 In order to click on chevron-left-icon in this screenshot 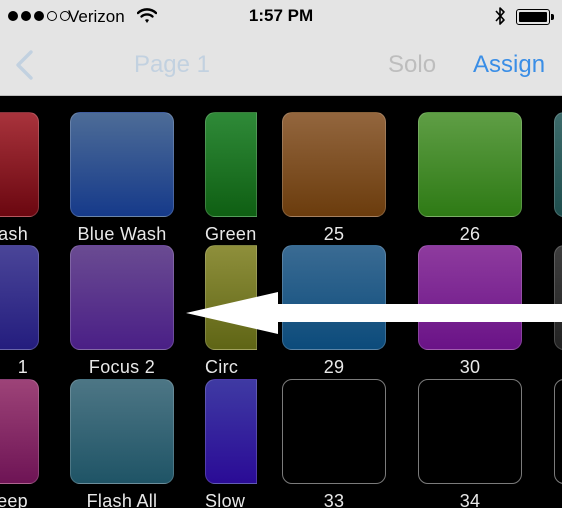, I will do `click(24, 65)`.